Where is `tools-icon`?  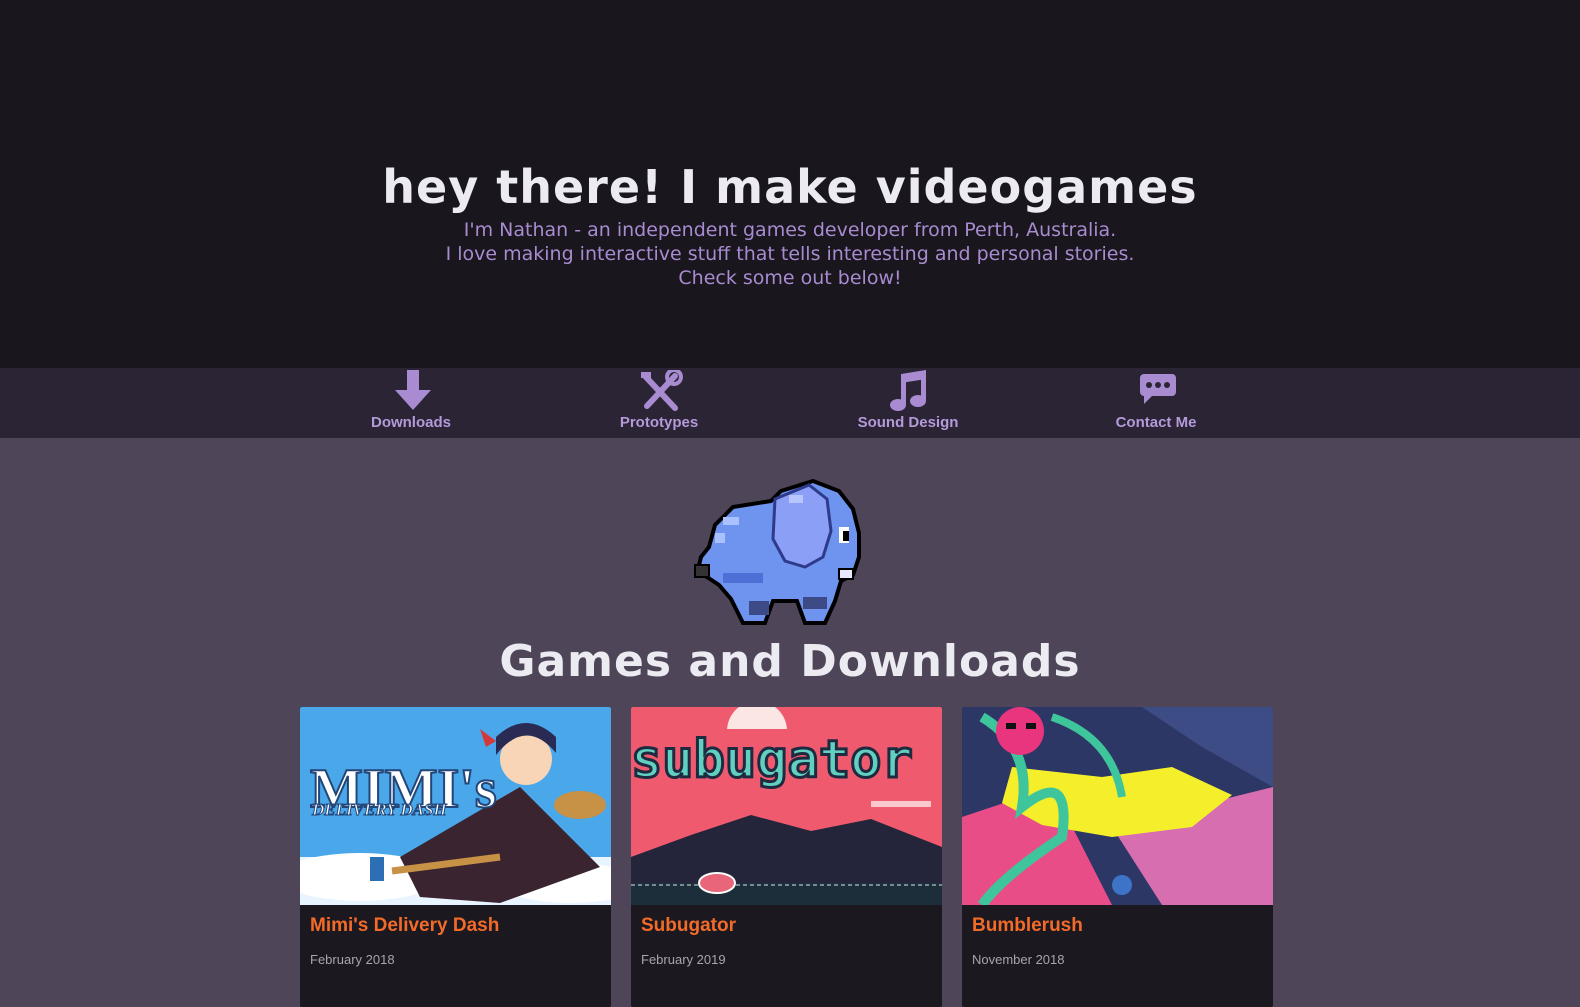 tools-icon is located at coordinates (662, 390).